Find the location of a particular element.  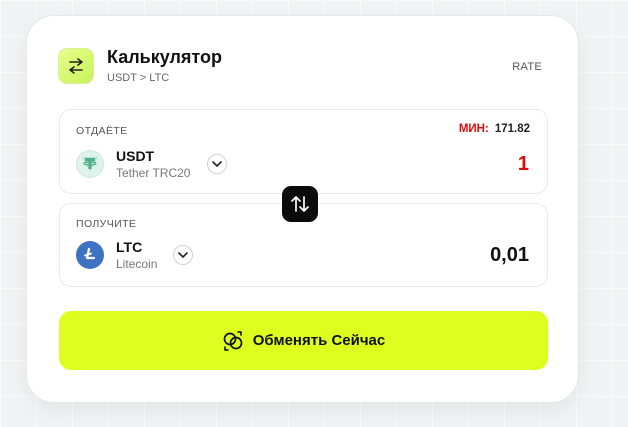

swap-vertical-icon is located at coordinates (300, 204).